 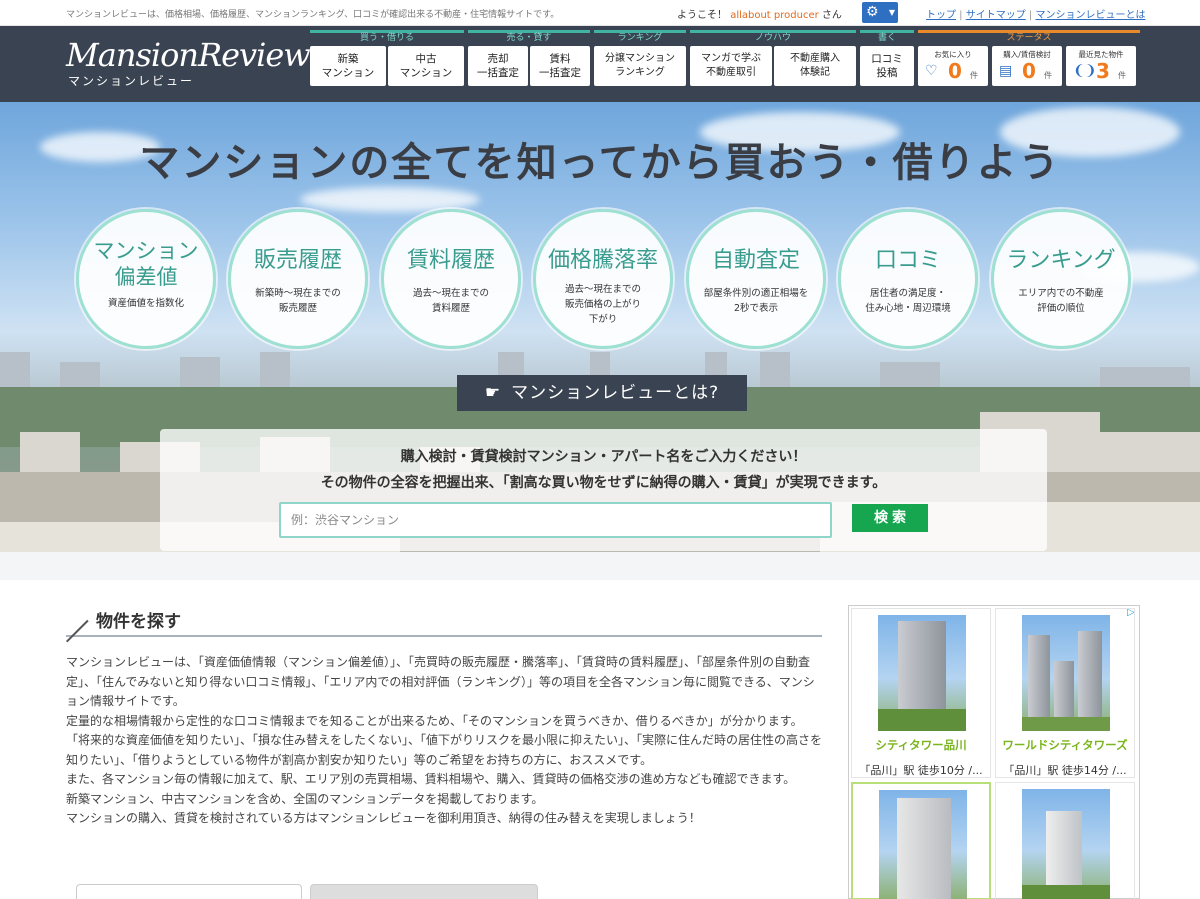 What do you see at coordinates (1029, 36) in the screenshot?
I see `status-title: ステータス` at bounding box center [1029, 36].